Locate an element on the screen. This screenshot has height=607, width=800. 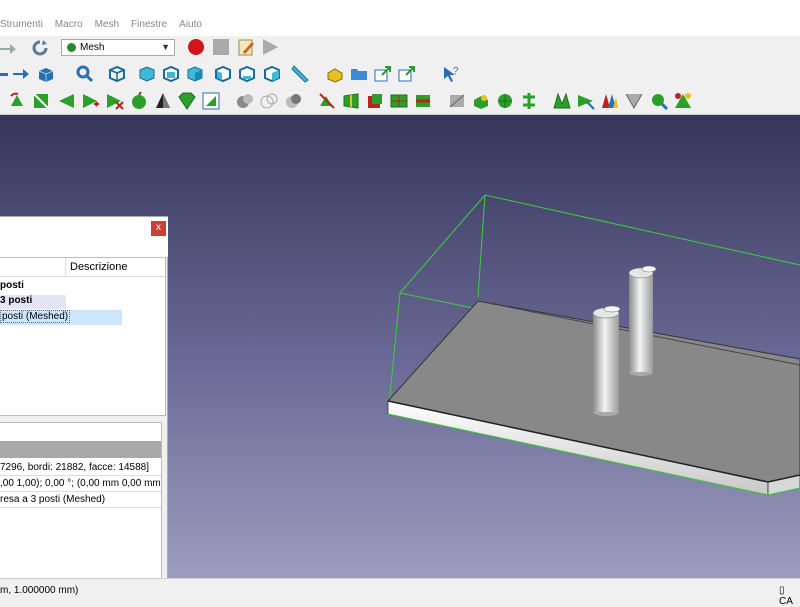
mesh-tool-1-icon is located at coordinates (17, 101).